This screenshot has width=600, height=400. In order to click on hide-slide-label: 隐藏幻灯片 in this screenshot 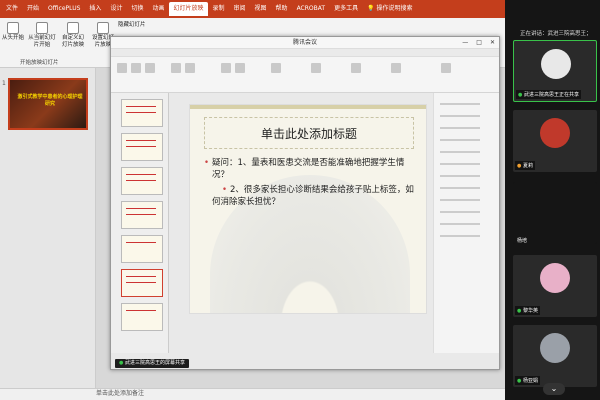, I will do `click(132, 25)`.